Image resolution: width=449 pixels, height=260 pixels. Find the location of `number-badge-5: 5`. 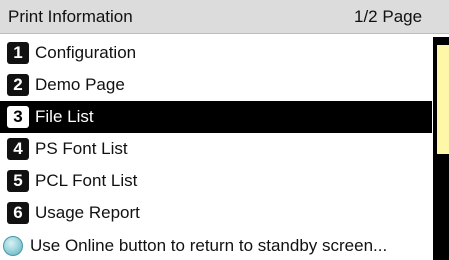

number-badge-5: 5 is located at coordinates (18, 181).